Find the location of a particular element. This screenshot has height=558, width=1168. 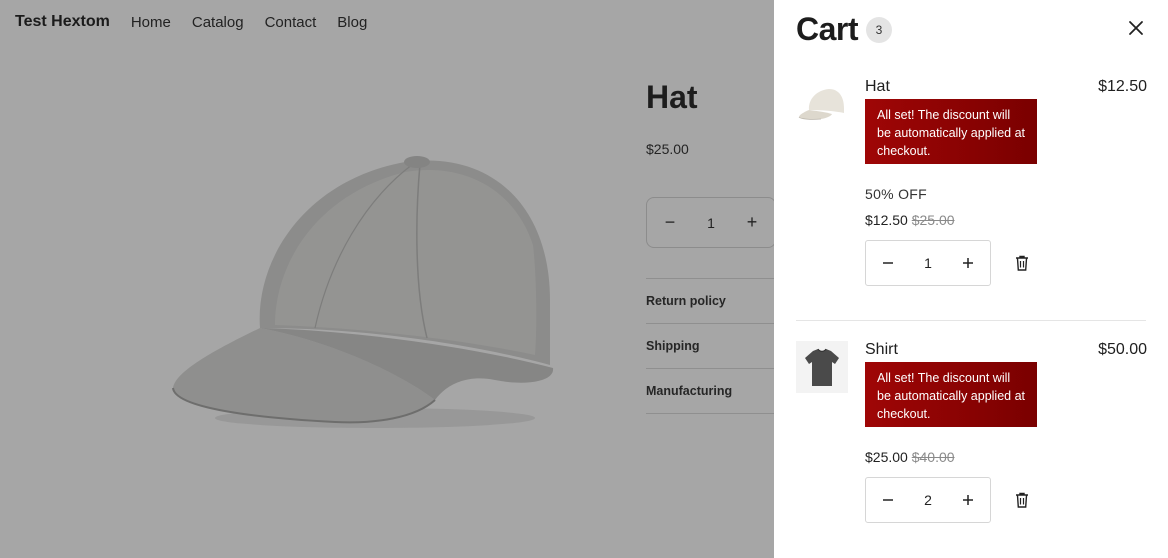

cart-item-name: Hat is located at coordinates (877, 87).